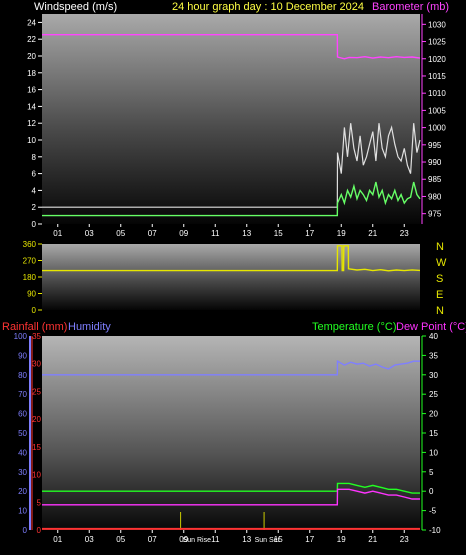  What do you see at coordinates (441, 263) in the screenshot?
I see `direction-label-w: W` at bounding box center [441, 263].